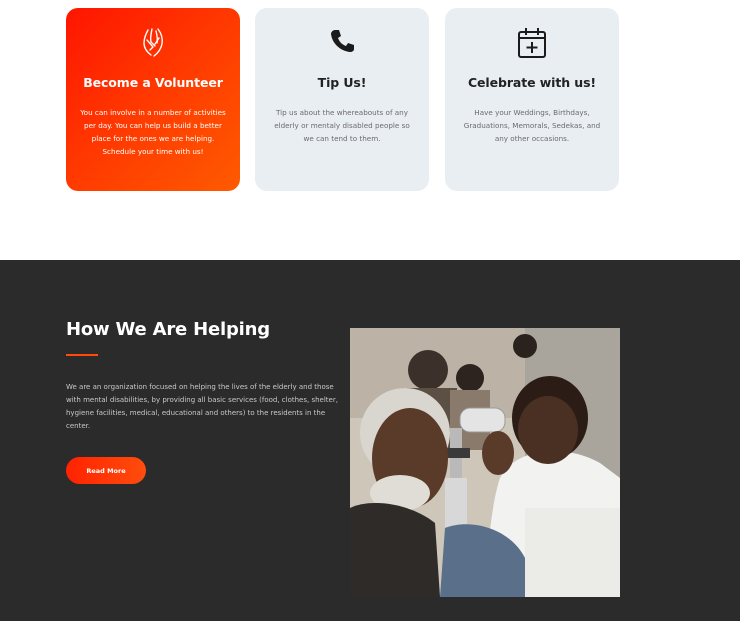 This screenshot has height=621, width=740. Describe the element at coordinates (342, 82) in the screenshot. I see `card-title: Tip Us!` at that location.